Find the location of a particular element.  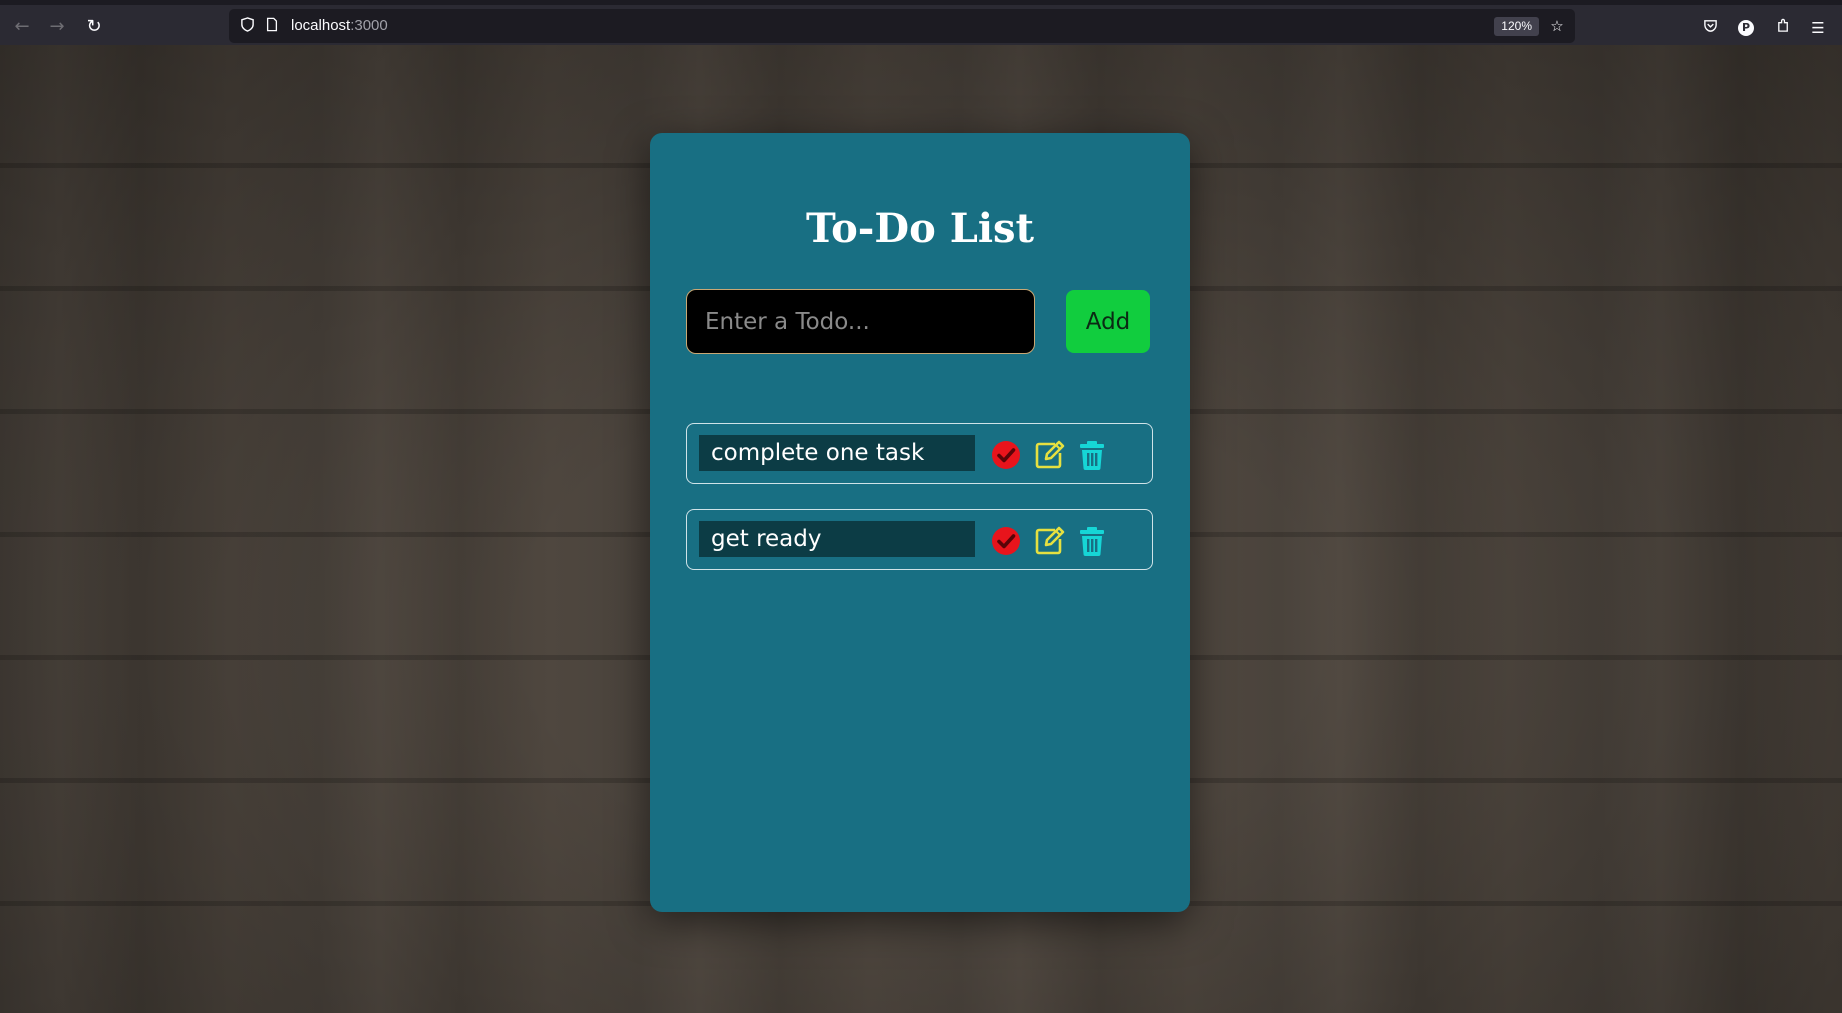

address-bar: localhost:3000 120% ☆ is located at coordinates (902, 26).